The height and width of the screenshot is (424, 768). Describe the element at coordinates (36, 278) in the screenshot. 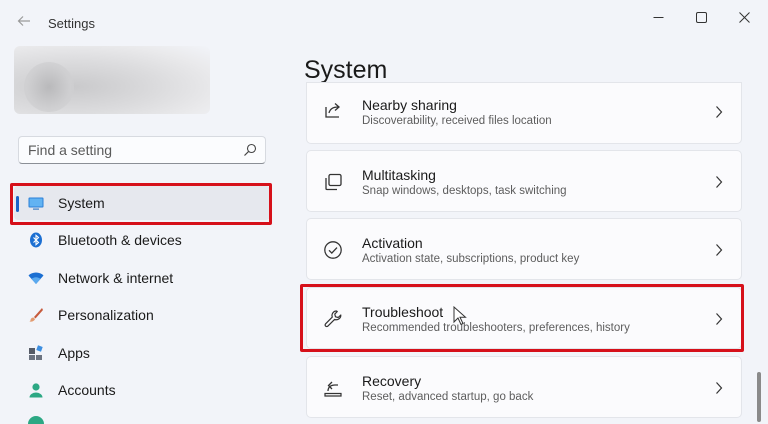

I see `wifi-icon` at that location.